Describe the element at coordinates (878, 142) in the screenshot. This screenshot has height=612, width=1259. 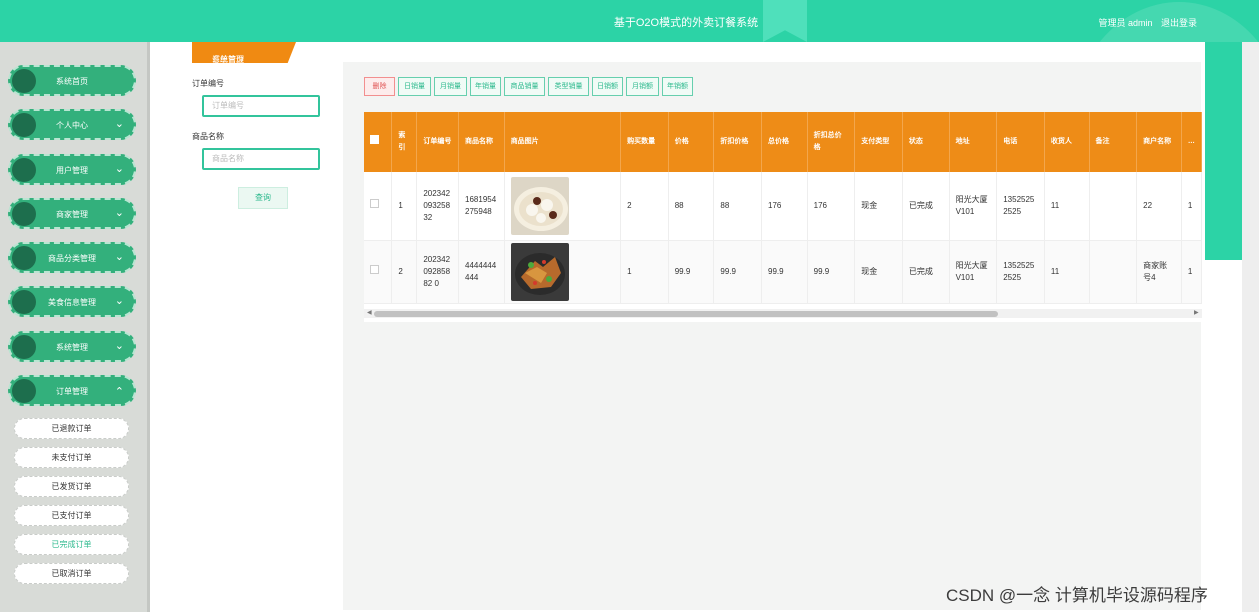
I see `column-header-pay-type: 支付类型` at that location.